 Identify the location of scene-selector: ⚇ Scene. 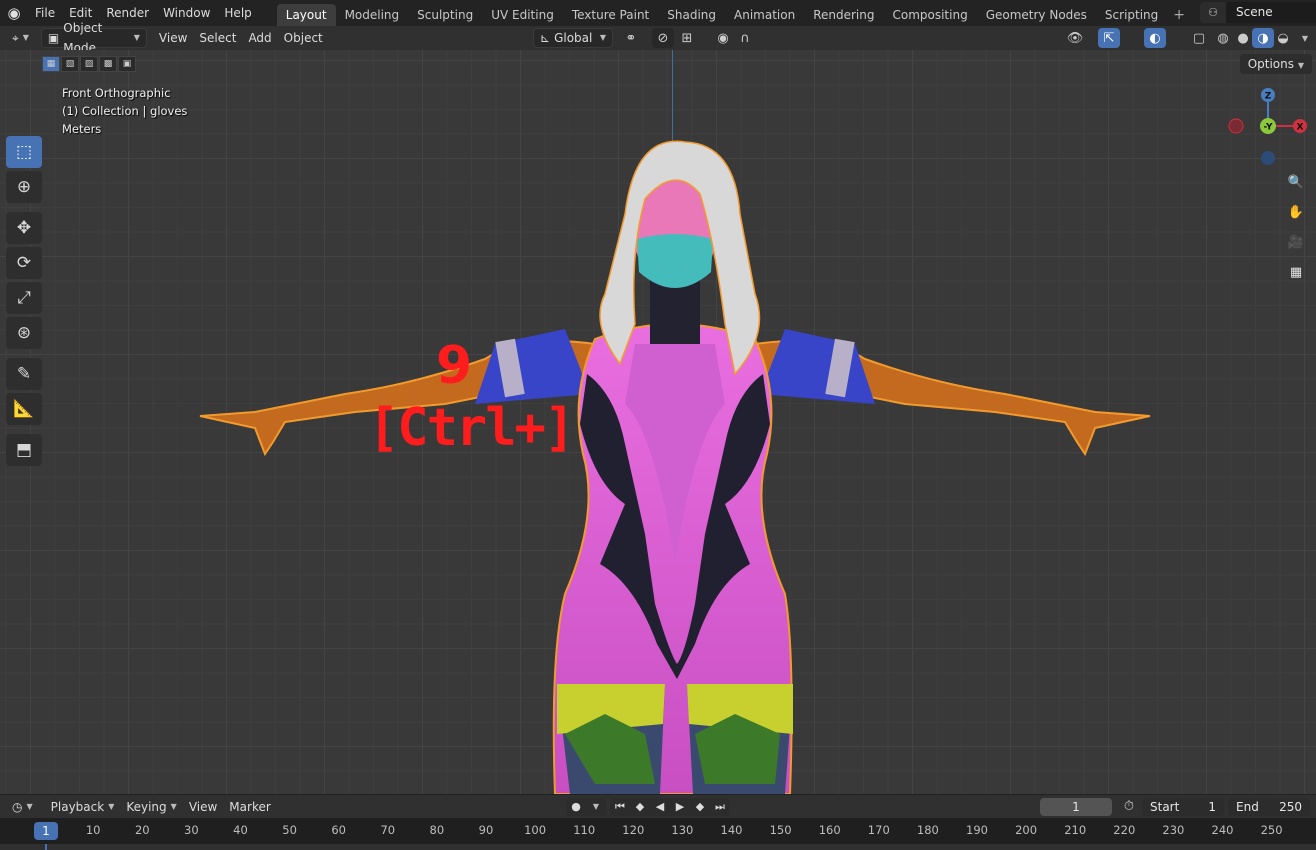
(1258, 12).